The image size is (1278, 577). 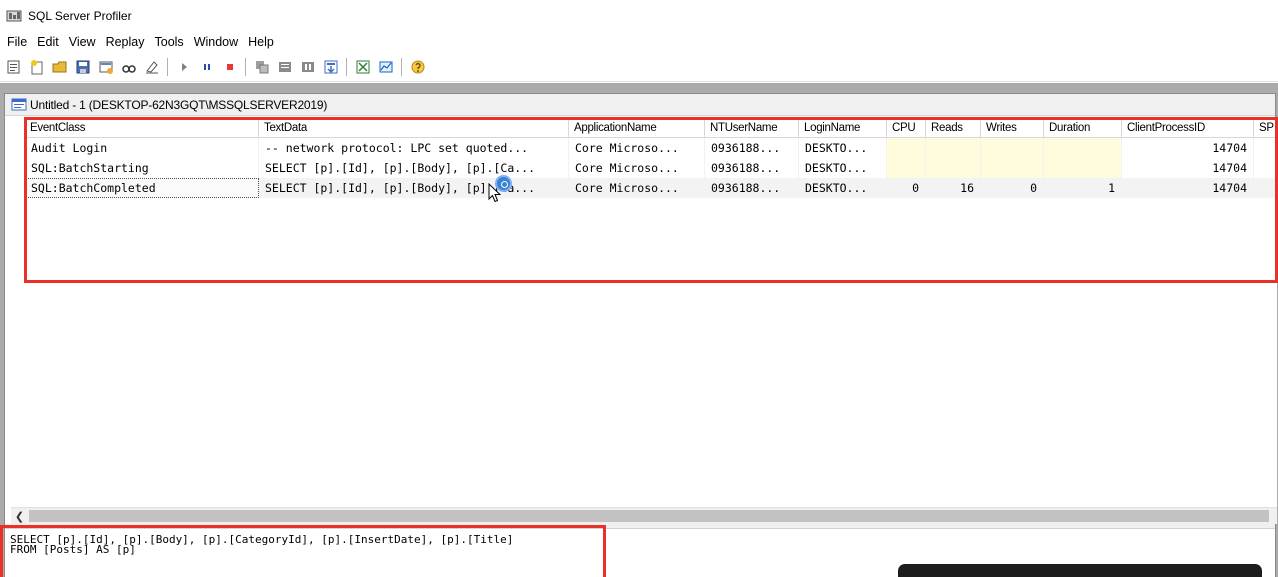 I want to click on auto-scroll-icon, so click(x=331, y=67).